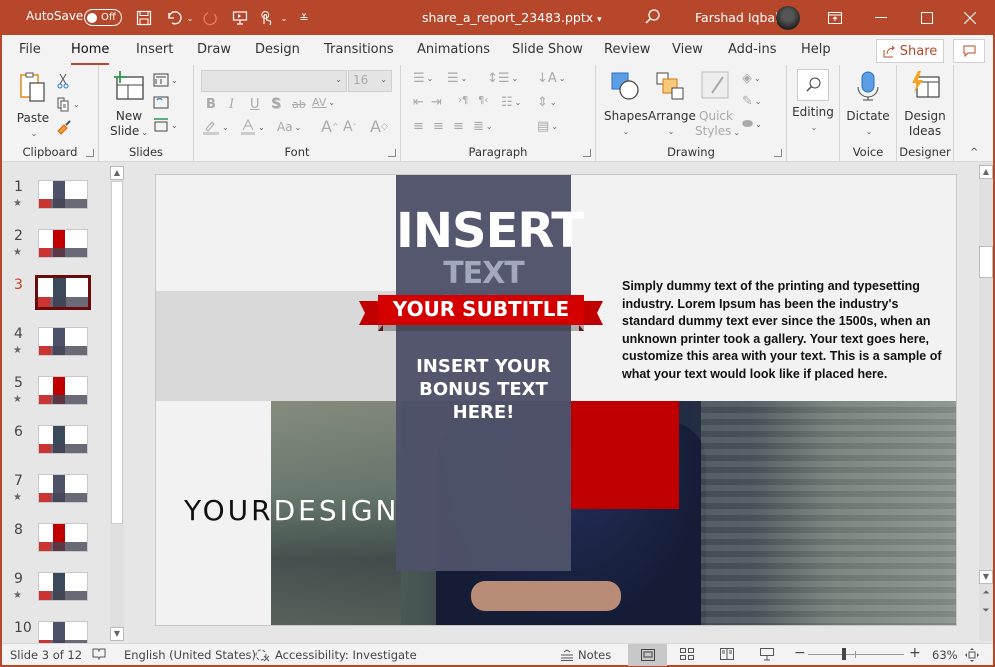 Image resolution: width=995 pixels, height=667 pixels. I want to click on spell-check-icon, so click(99, 654).